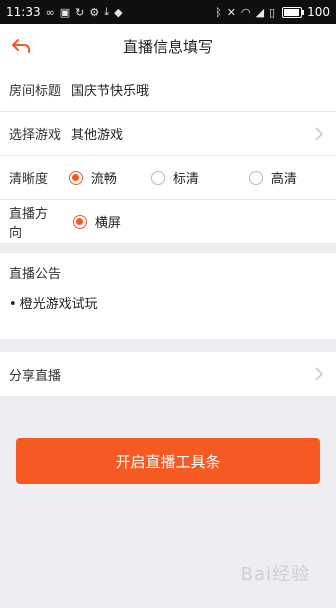 The height and width of the screenshot is (608, 336). I want to click on sim-icon: ▯, so click(272, 12).